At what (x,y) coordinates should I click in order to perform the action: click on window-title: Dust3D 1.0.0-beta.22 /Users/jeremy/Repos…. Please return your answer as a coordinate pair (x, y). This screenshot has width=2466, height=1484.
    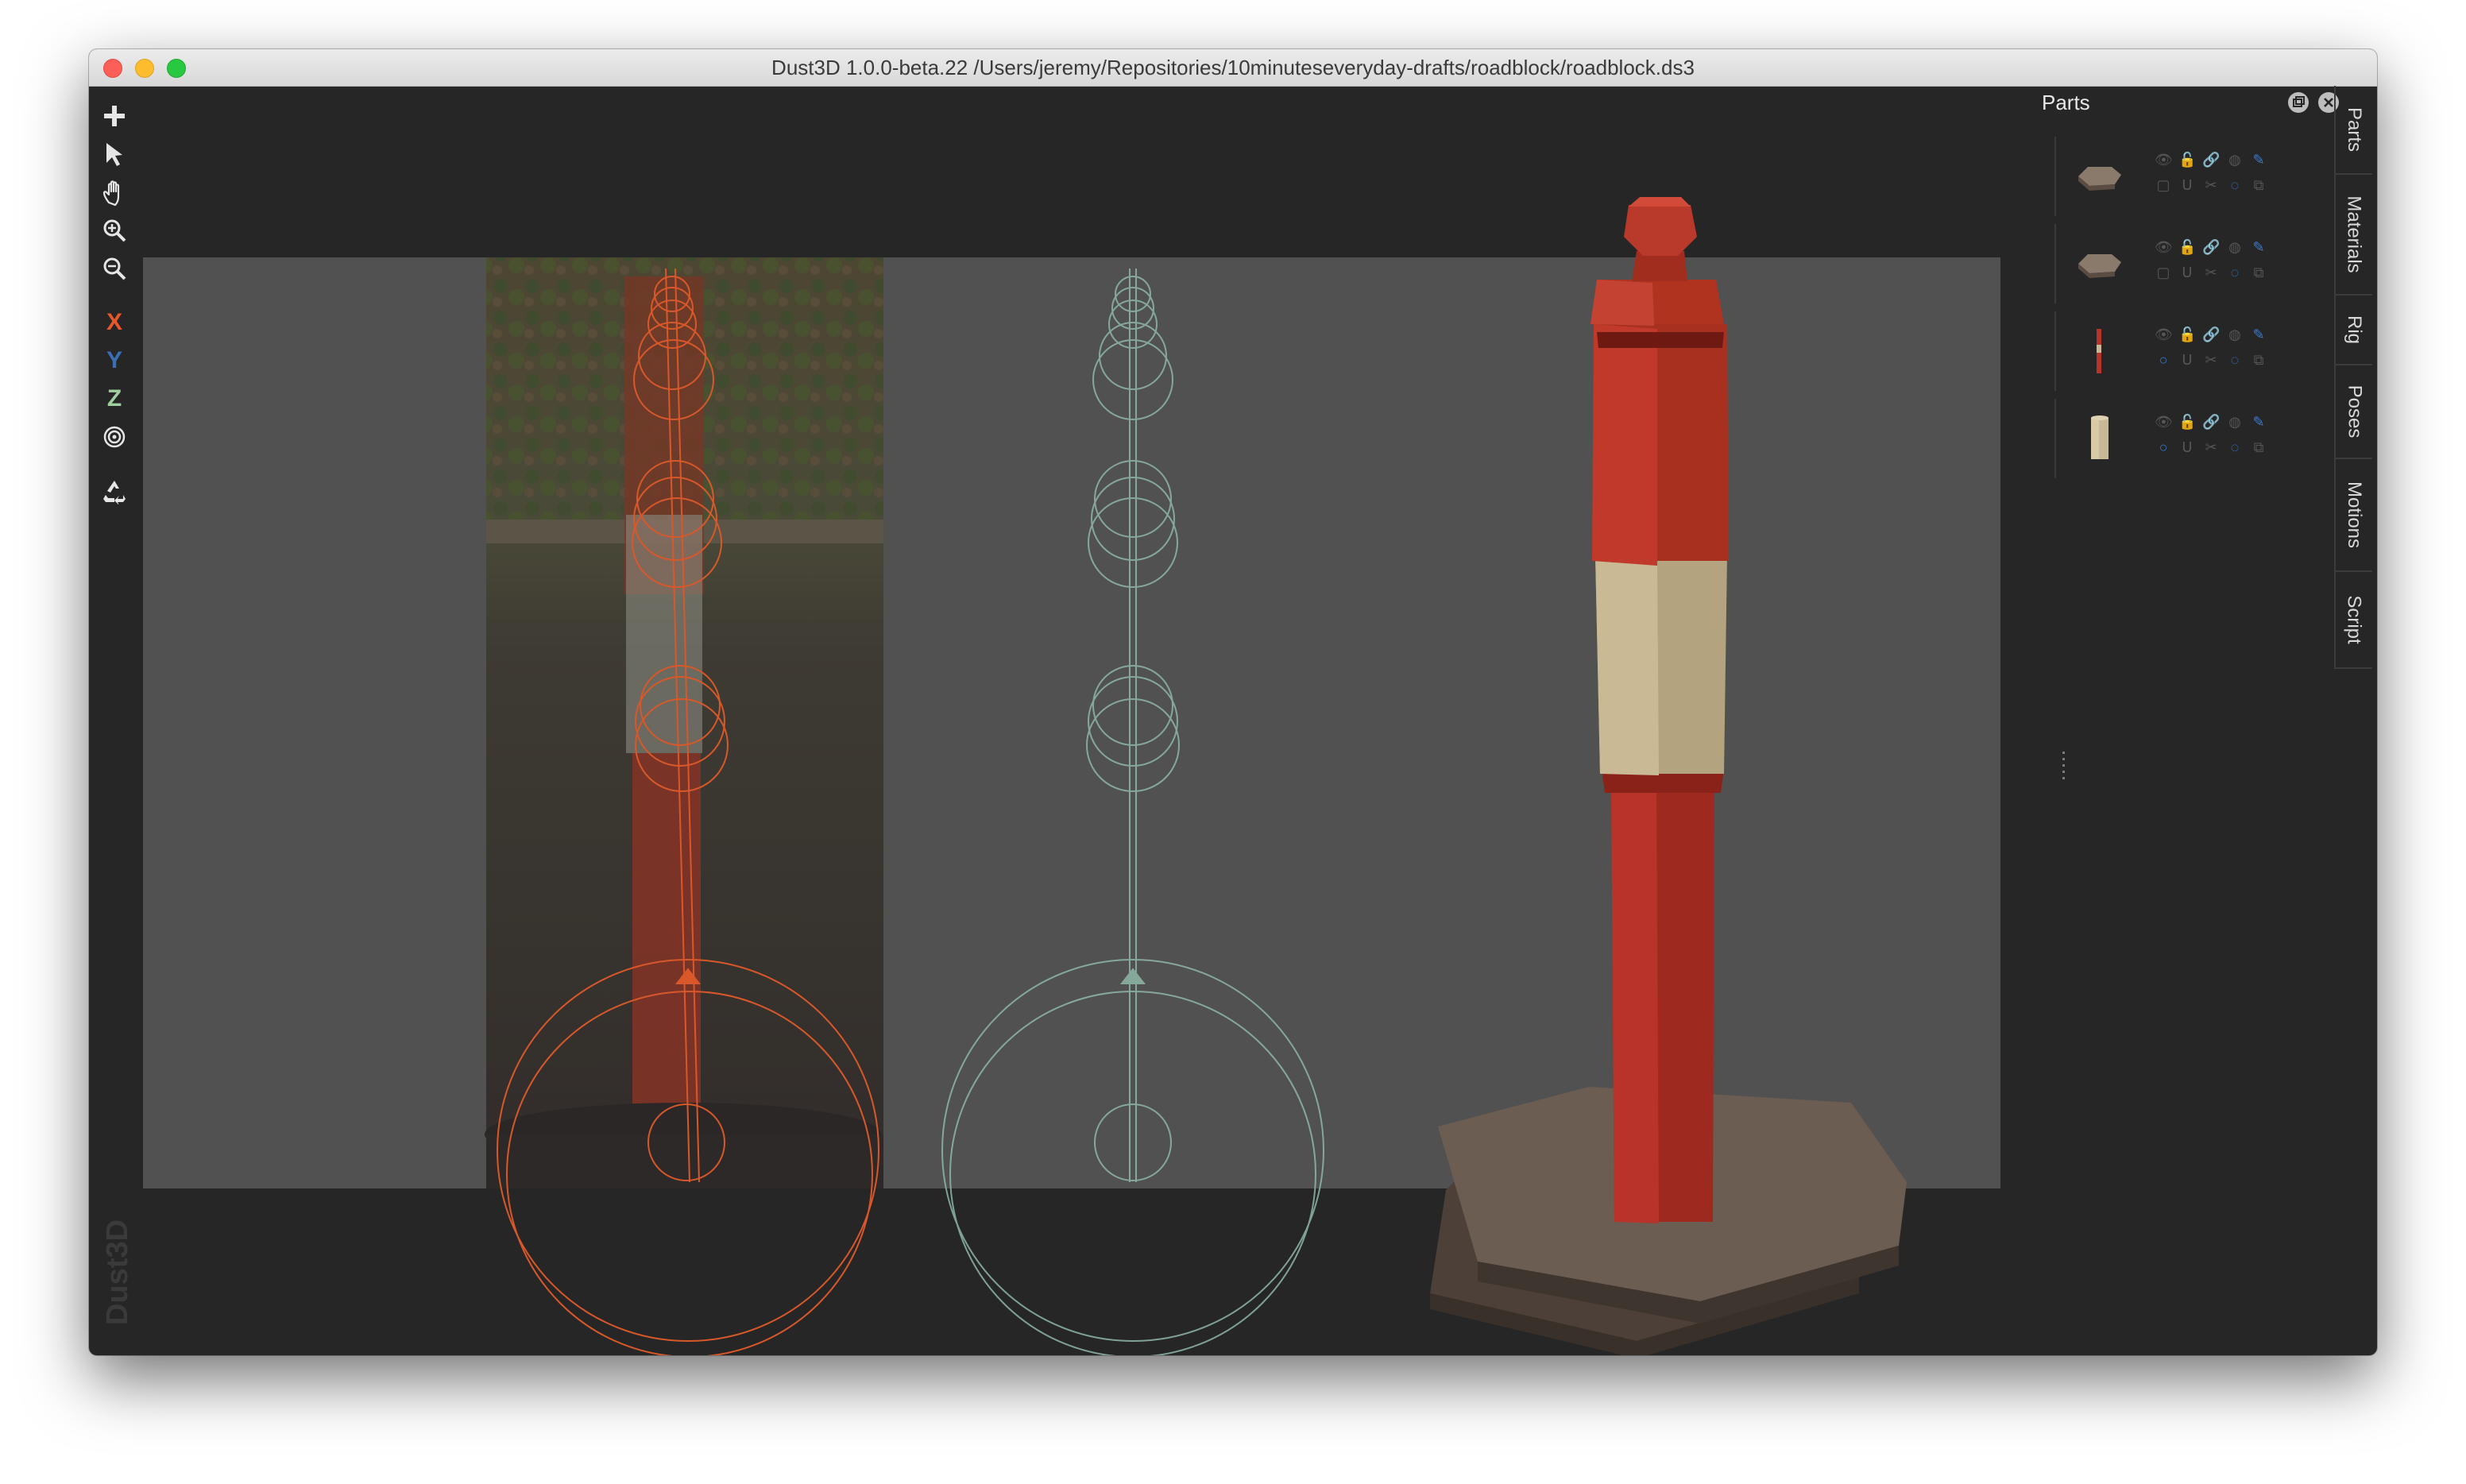
    Looking at the image, I should click on (1233, 67).